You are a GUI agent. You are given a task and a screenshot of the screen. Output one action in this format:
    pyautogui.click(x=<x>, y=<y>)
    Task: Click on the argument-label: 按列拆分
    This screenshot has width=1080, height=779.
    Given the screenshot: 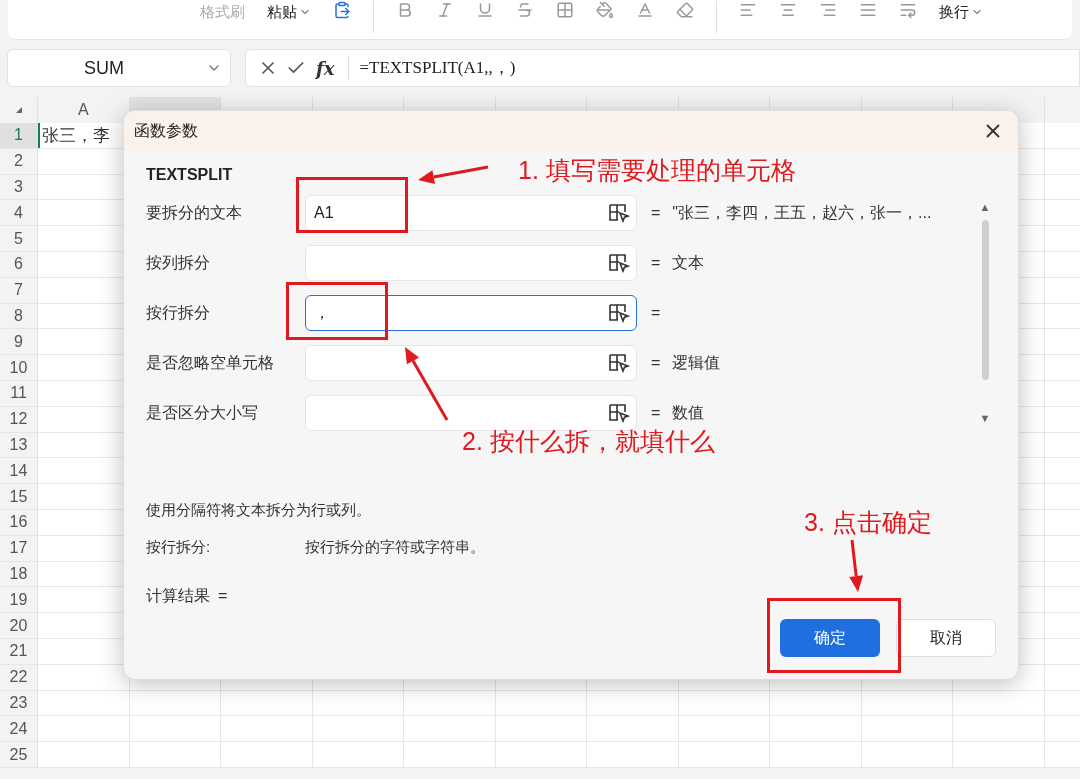 What is the action you would take?
    pyautogui.click(x=178, y=263)
    